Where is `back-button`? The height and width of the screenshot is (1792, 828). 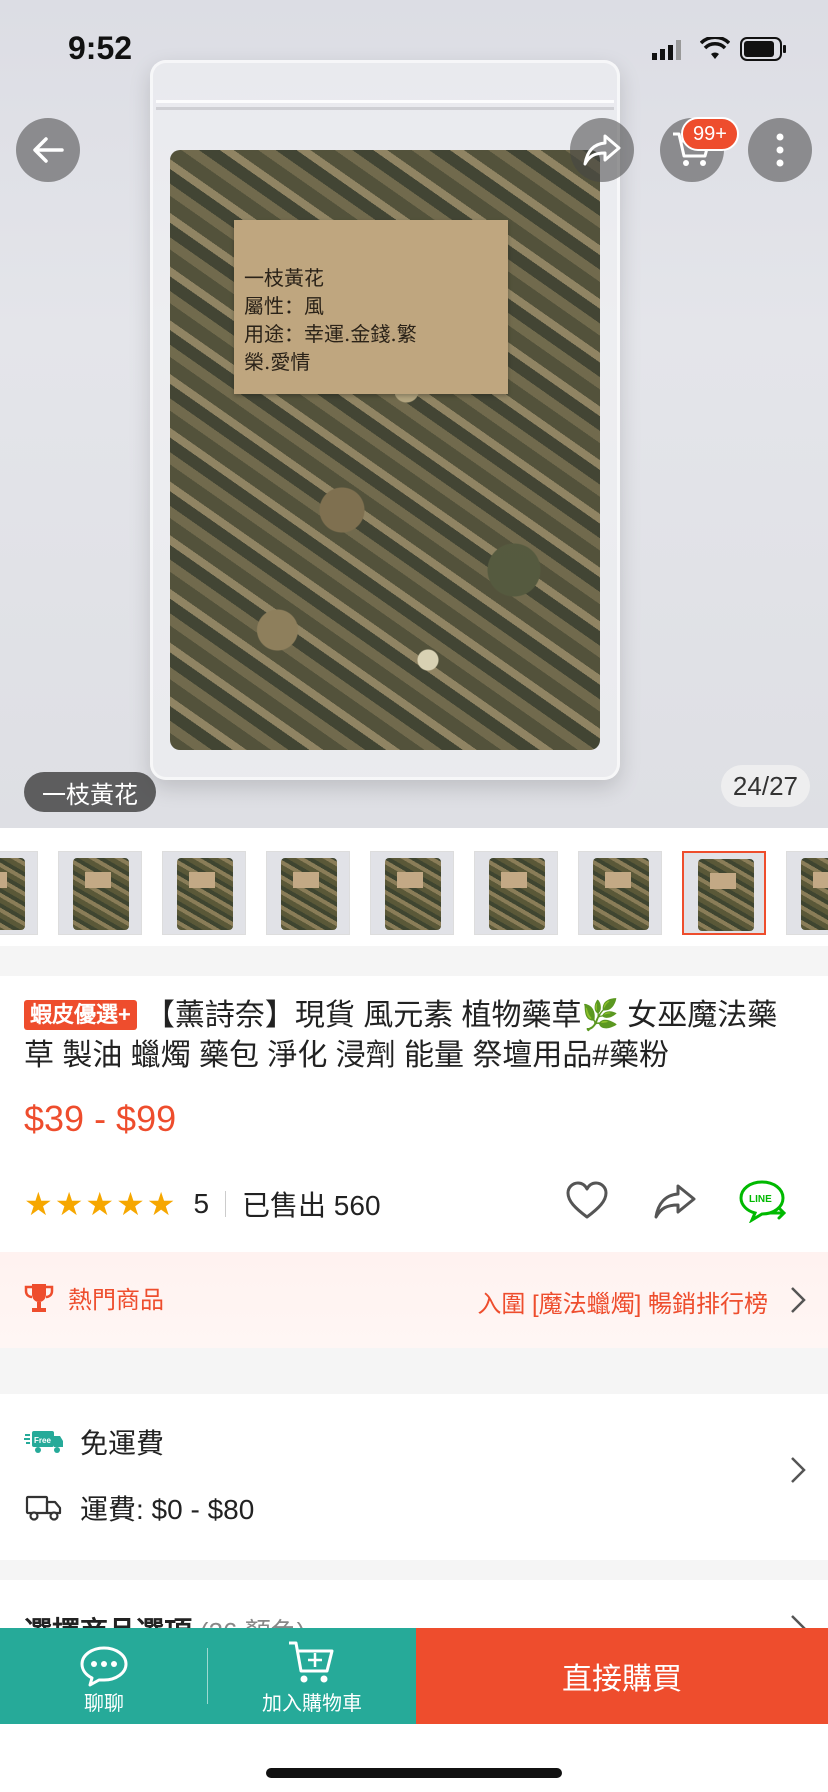
back-button is located at coordinates (48, 150).